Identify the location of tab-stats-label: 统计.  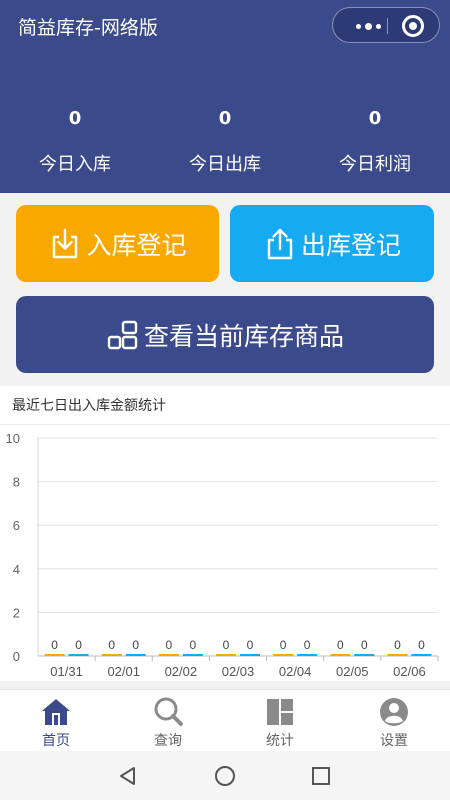
(280, 741).